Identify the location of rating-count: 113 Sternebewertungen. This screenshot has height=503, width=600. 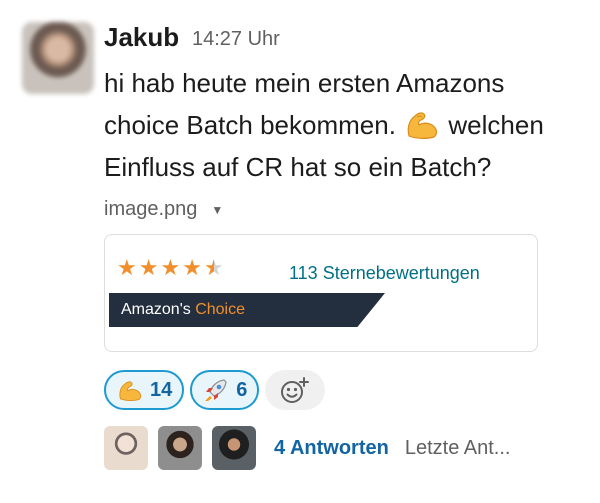
(384, 273).